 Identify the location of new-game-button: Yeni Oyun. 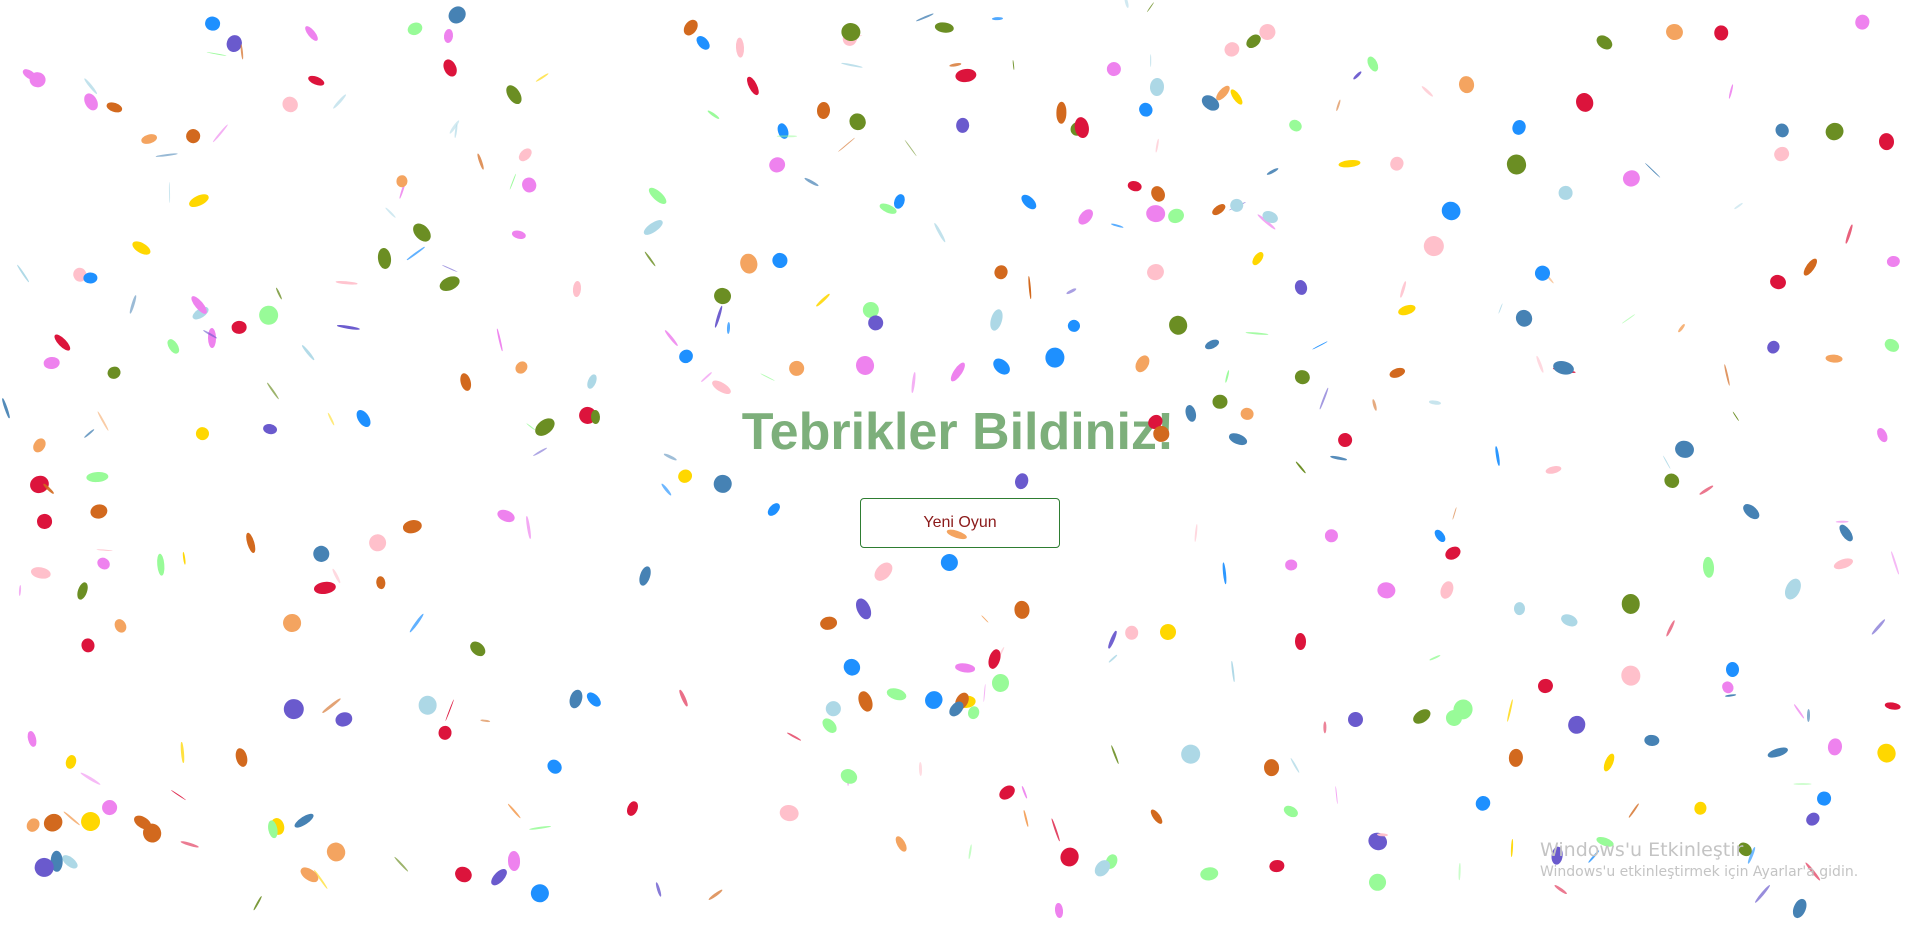
(960, 523).